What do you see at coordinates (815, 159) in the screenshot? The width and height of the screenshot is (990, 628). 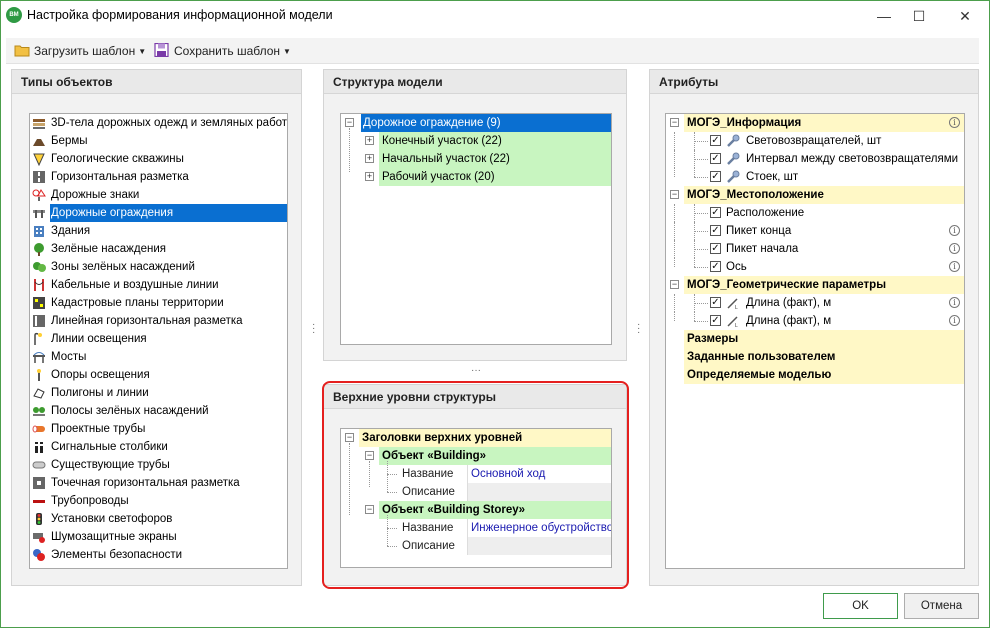 I see `attribute-item-row: ✓ Интервал между световозвращателями` at bounding box center [815, 159].